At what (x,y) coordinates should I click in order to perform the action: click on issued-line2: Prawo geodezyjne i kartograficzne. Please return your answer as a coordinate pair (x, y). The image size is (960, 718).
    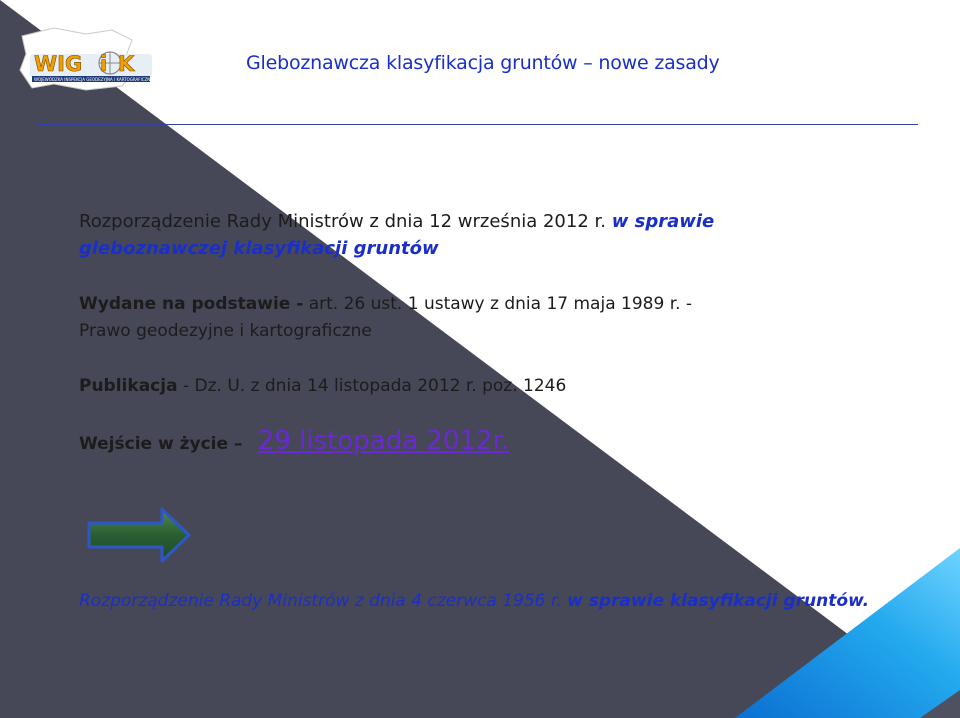
    Looking at the image, I should click on (225, 331).